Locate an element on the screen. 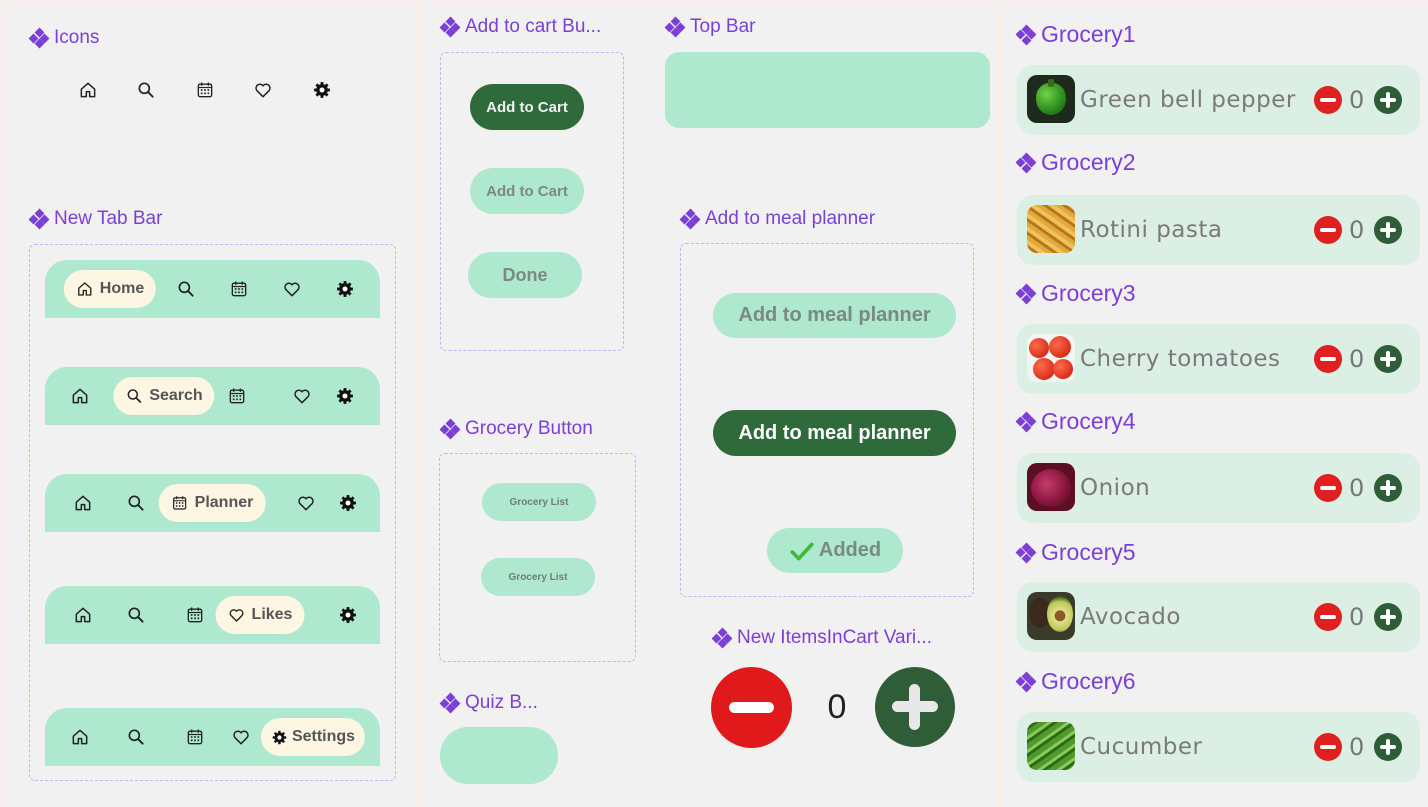 This screenshot has height=807, width=1428. section-title-text: Grocery2 is located at coordinates (1088, 162).